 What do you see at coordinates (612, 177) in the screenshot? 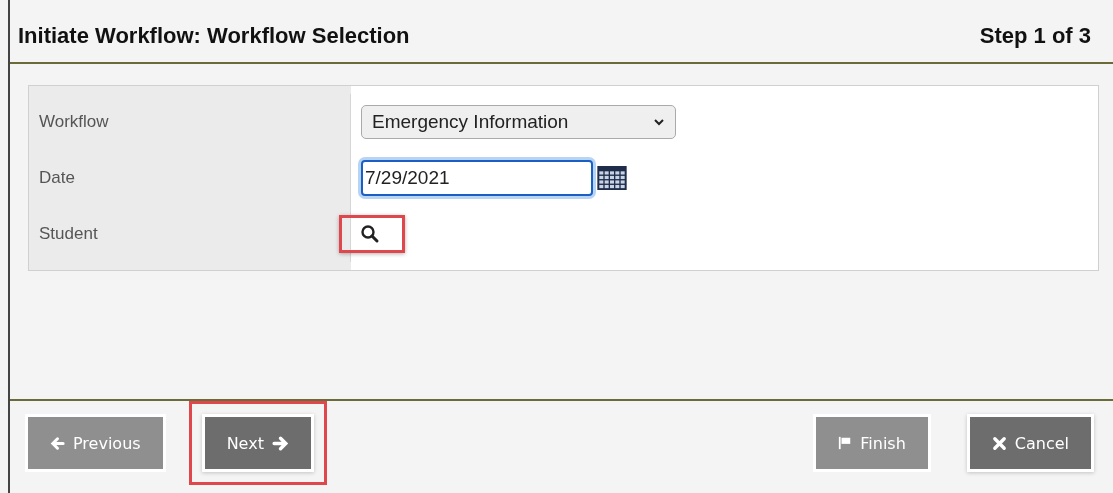
I see `calendar-icon` at bounding box center [612, 177].